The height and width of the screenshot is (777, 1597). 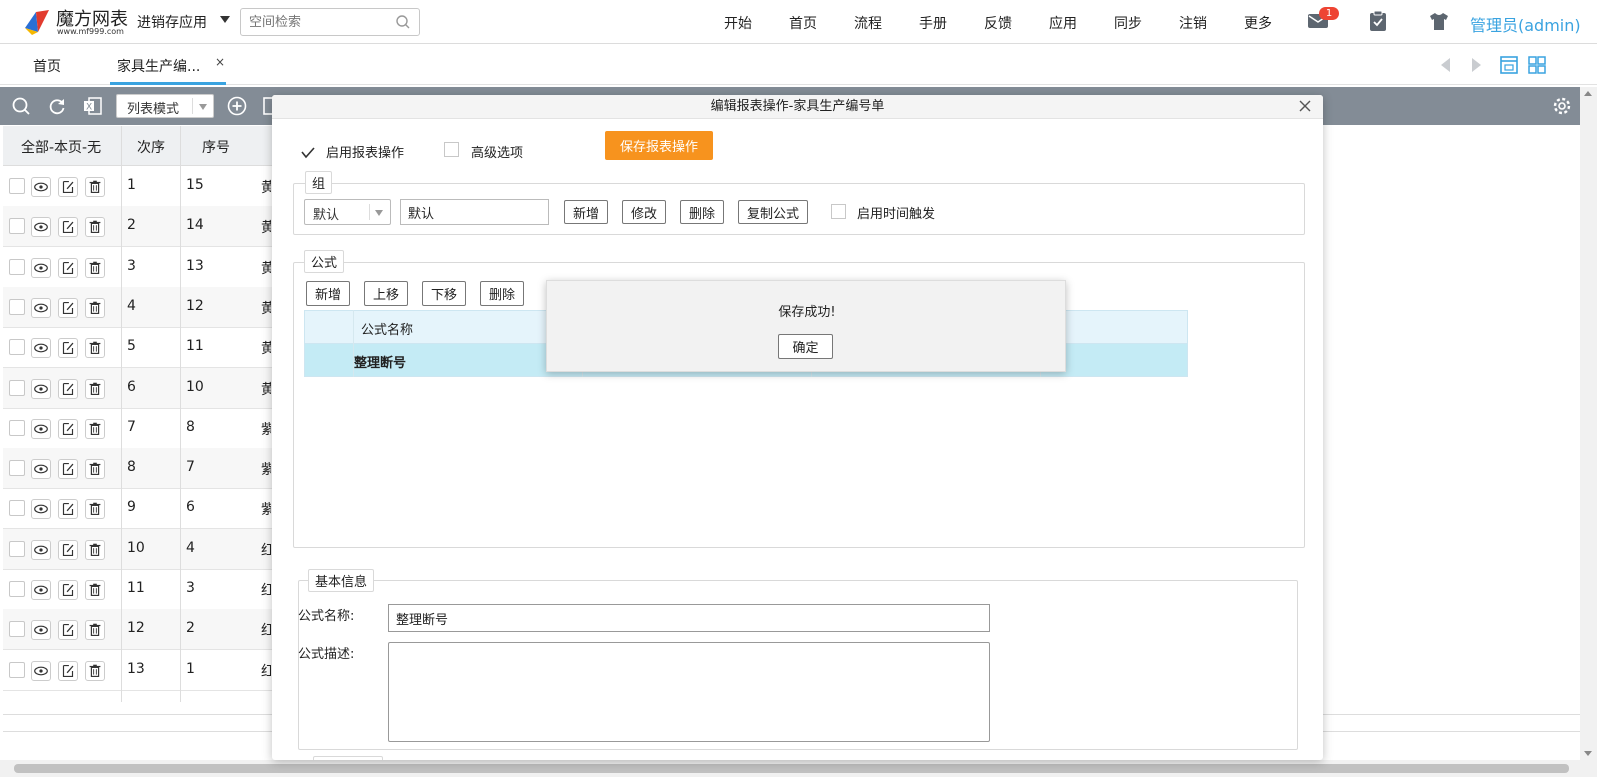 I want to click on group-edit-button: 修改, so click(x=644, y=212).